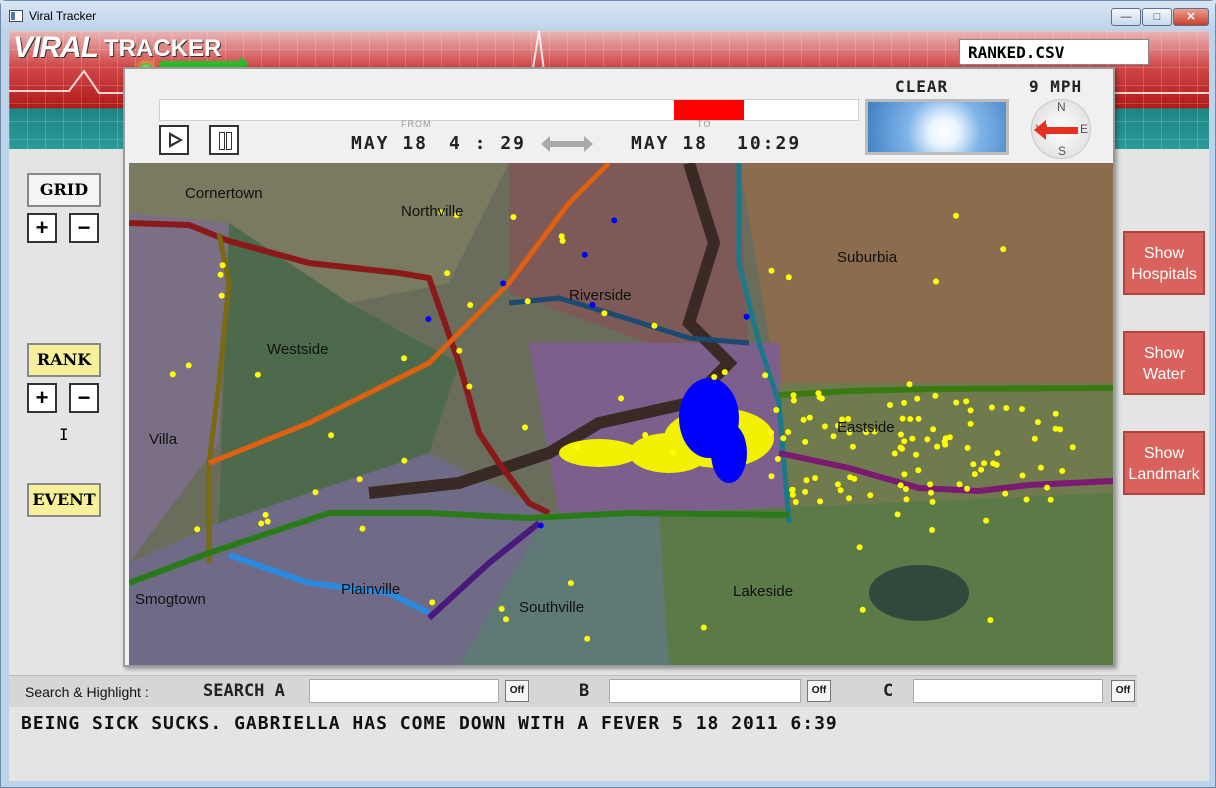 The width and height of the screenshot is (1216, 788). What do you see at coordinates (567, 144) in the screenshot?
I see `double-arrow-icon` at bounding box center [567, 144].